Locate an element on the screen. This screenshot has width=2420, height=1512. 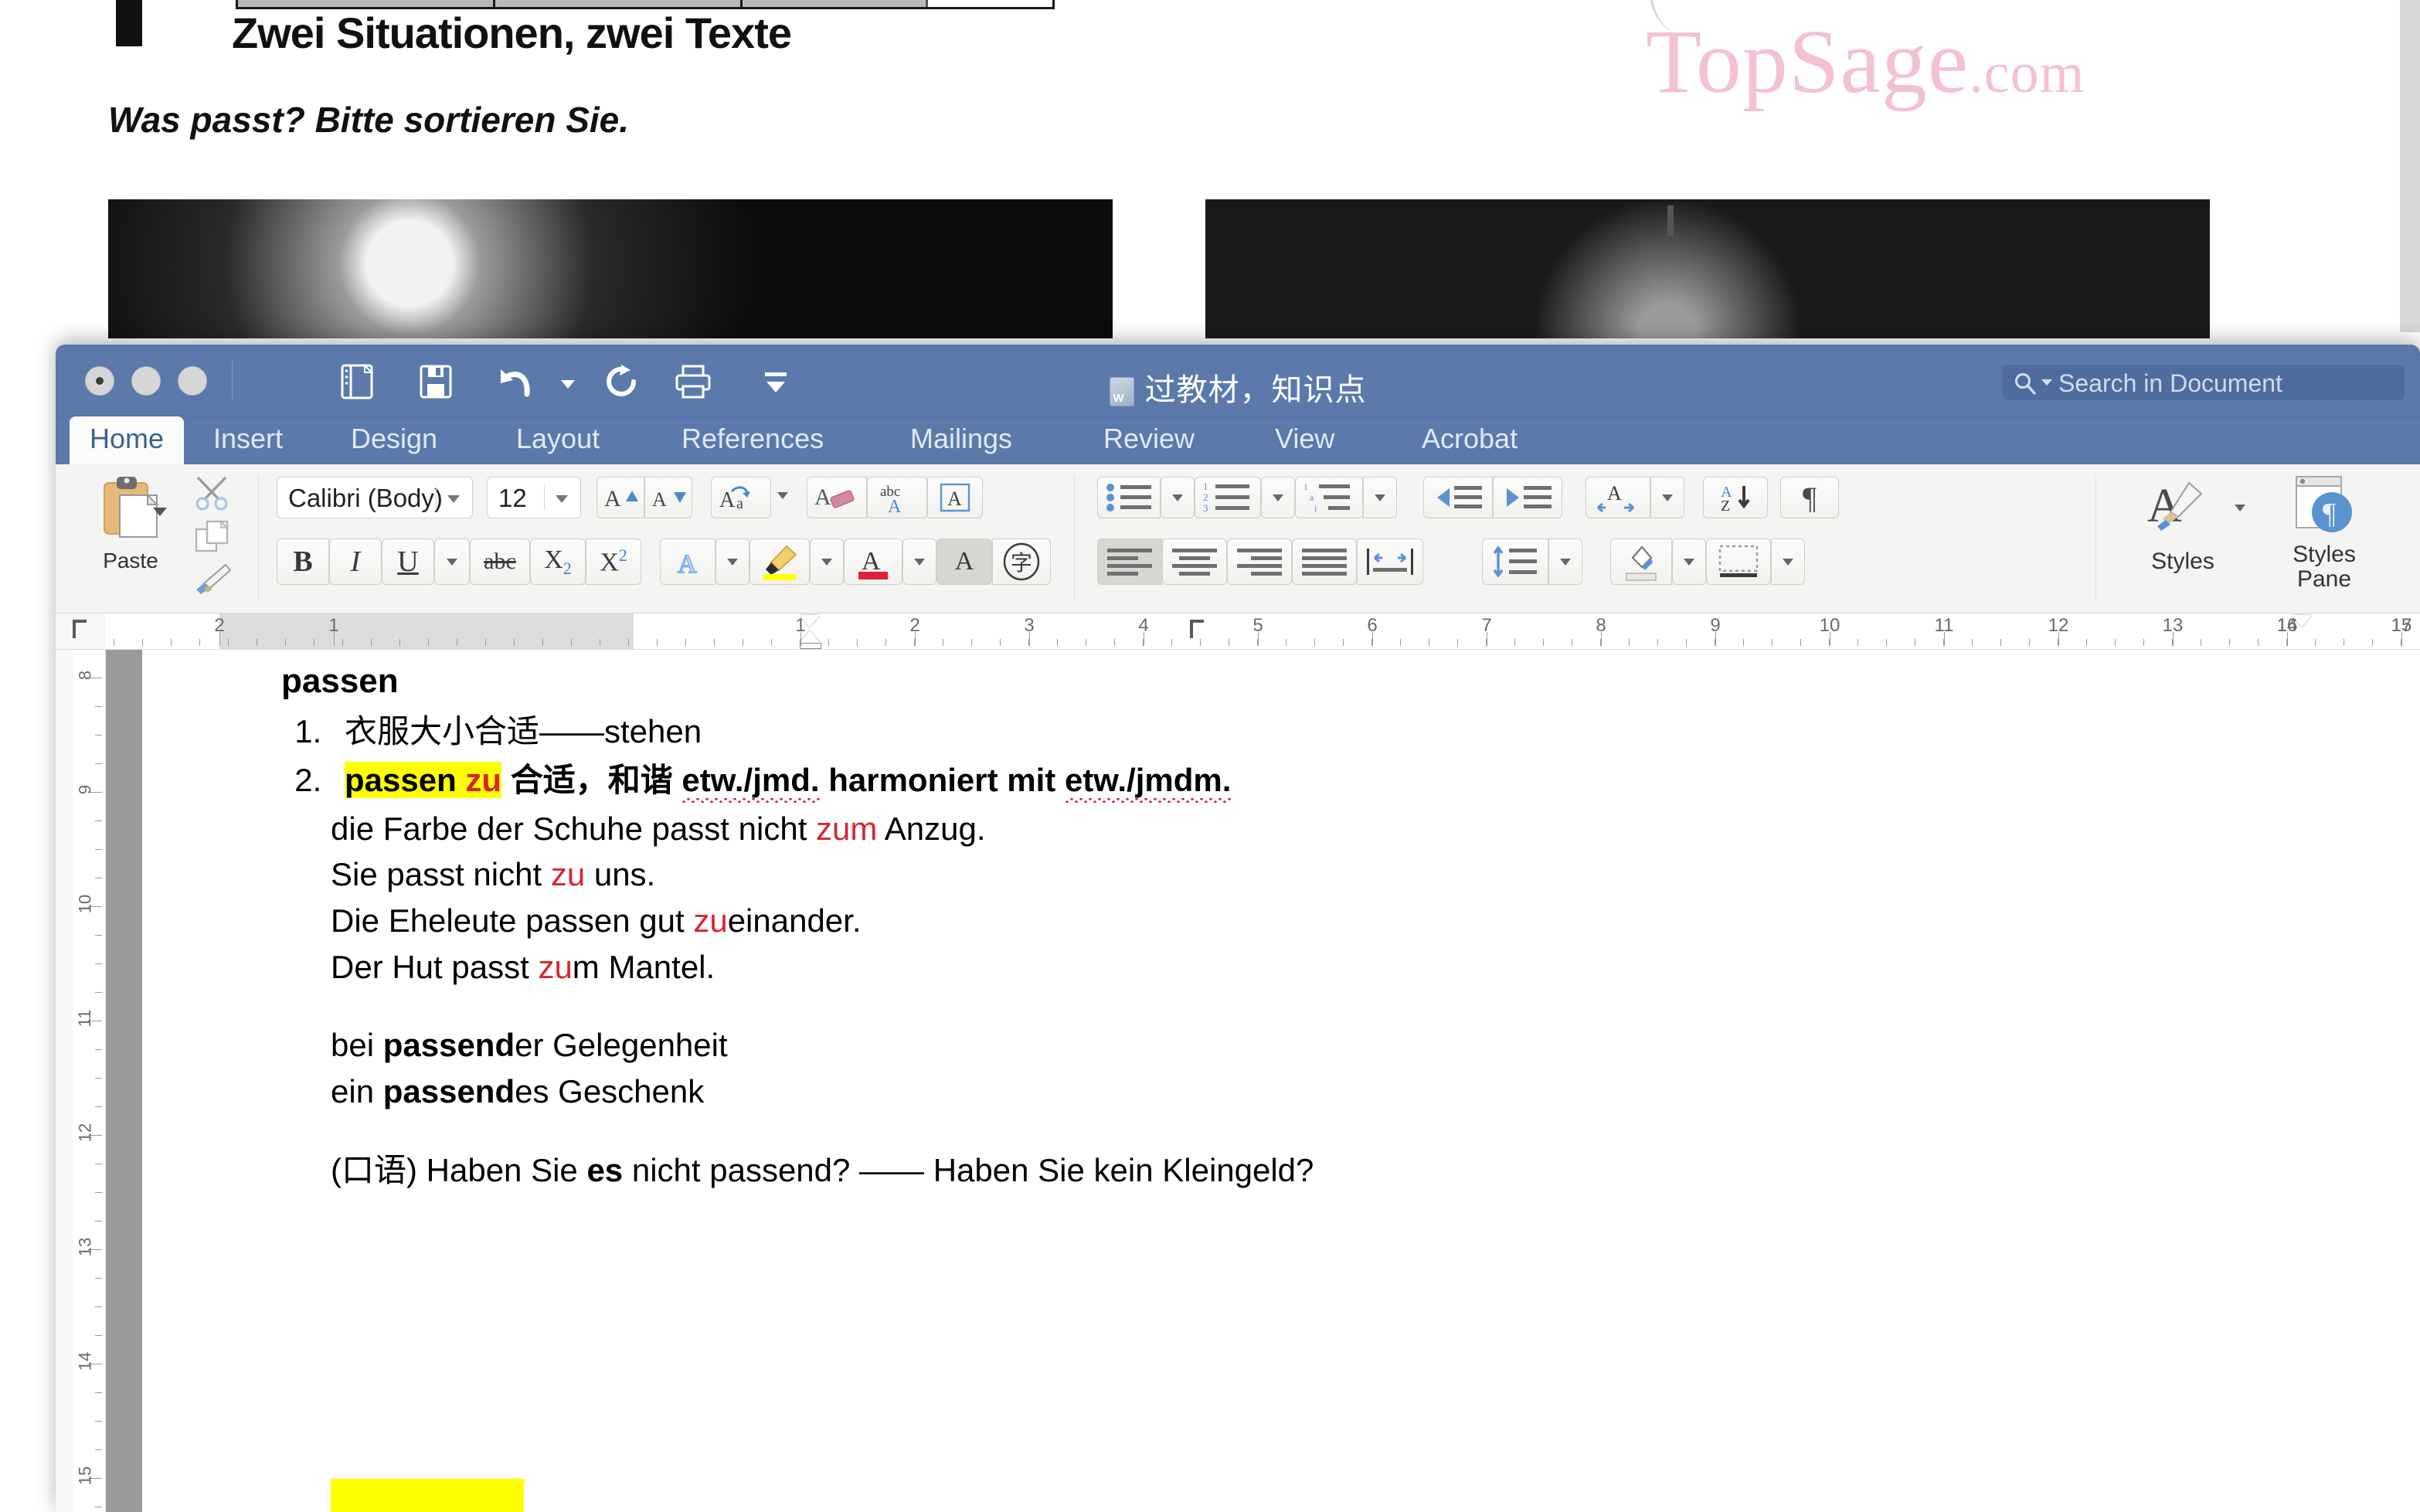
tab-mailings: Mailings is located at coordinates (961, 440).